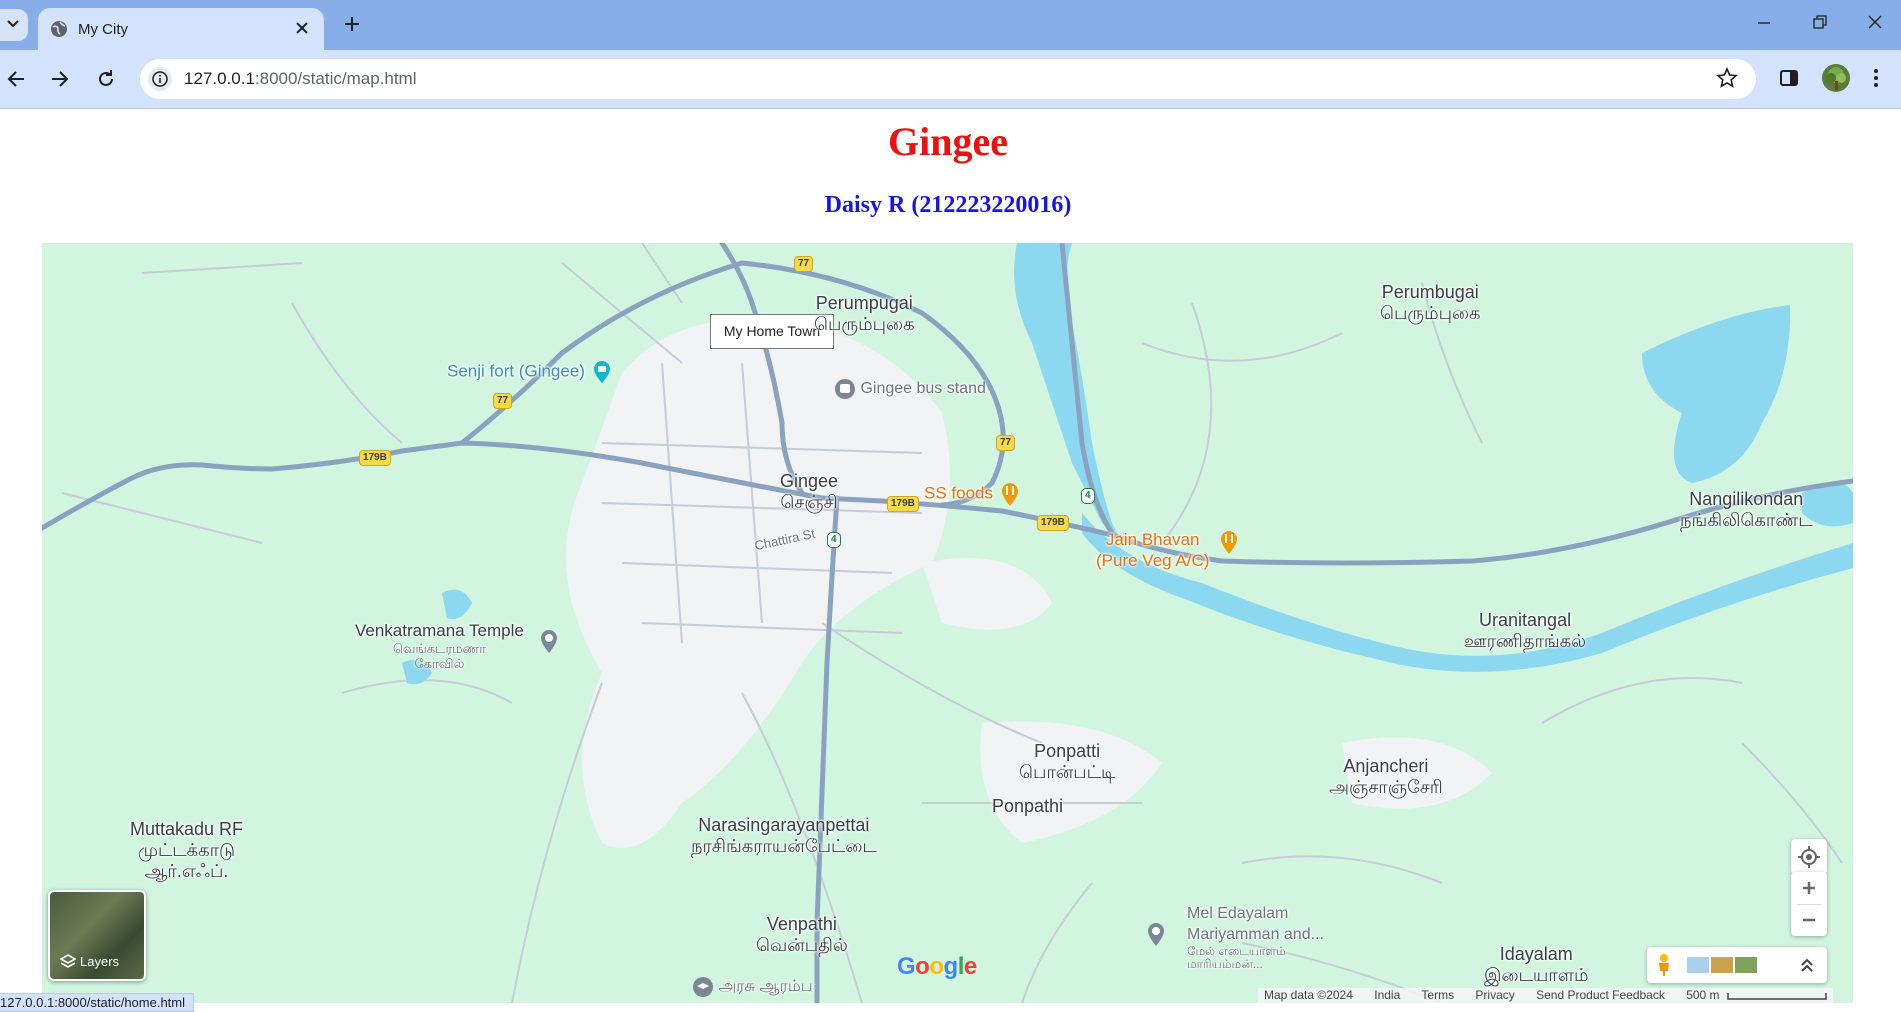  Describe the element at coordinates (439, 645) in the screenshot. I see `poi-venkatramana-temple: Venkatramana Temple வெங்கடரமணா கோவில்` at that location.